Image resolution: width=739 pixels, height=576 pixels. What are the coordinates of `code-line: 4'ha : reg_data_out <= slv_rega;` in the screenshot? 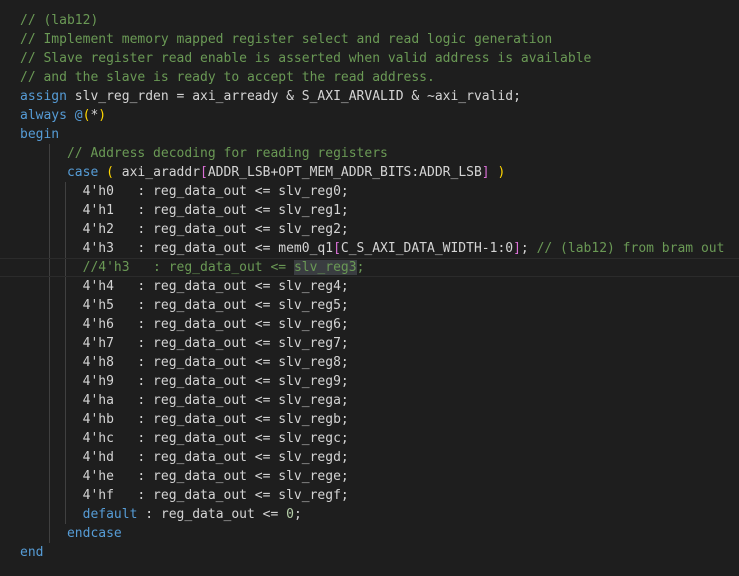 It's located at (369, 400).